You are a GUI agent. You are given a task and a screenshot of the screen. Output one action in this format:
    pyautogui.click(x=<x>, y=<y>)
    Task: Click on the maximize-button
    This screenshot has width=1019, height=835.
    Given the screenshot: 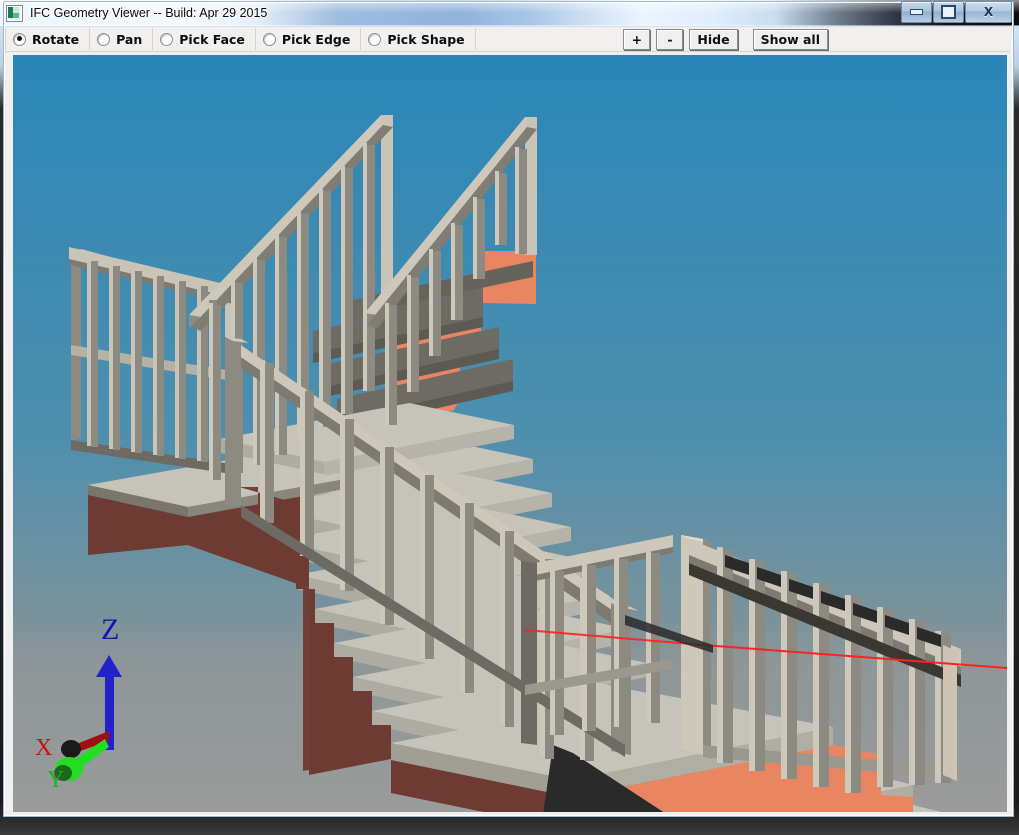 What is the action you would take?
    pyautogui.click(x=948, y=11)
    